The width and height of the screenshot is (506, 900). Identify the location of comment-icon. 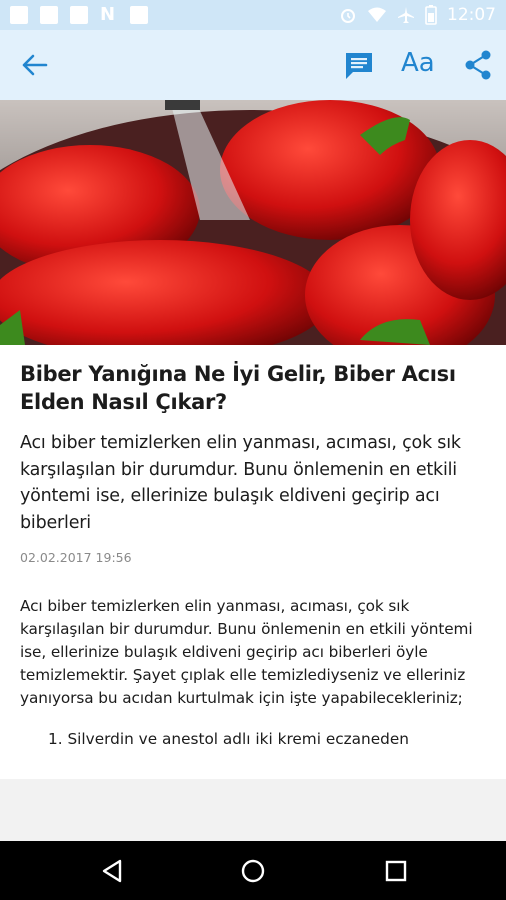
(359, 66).